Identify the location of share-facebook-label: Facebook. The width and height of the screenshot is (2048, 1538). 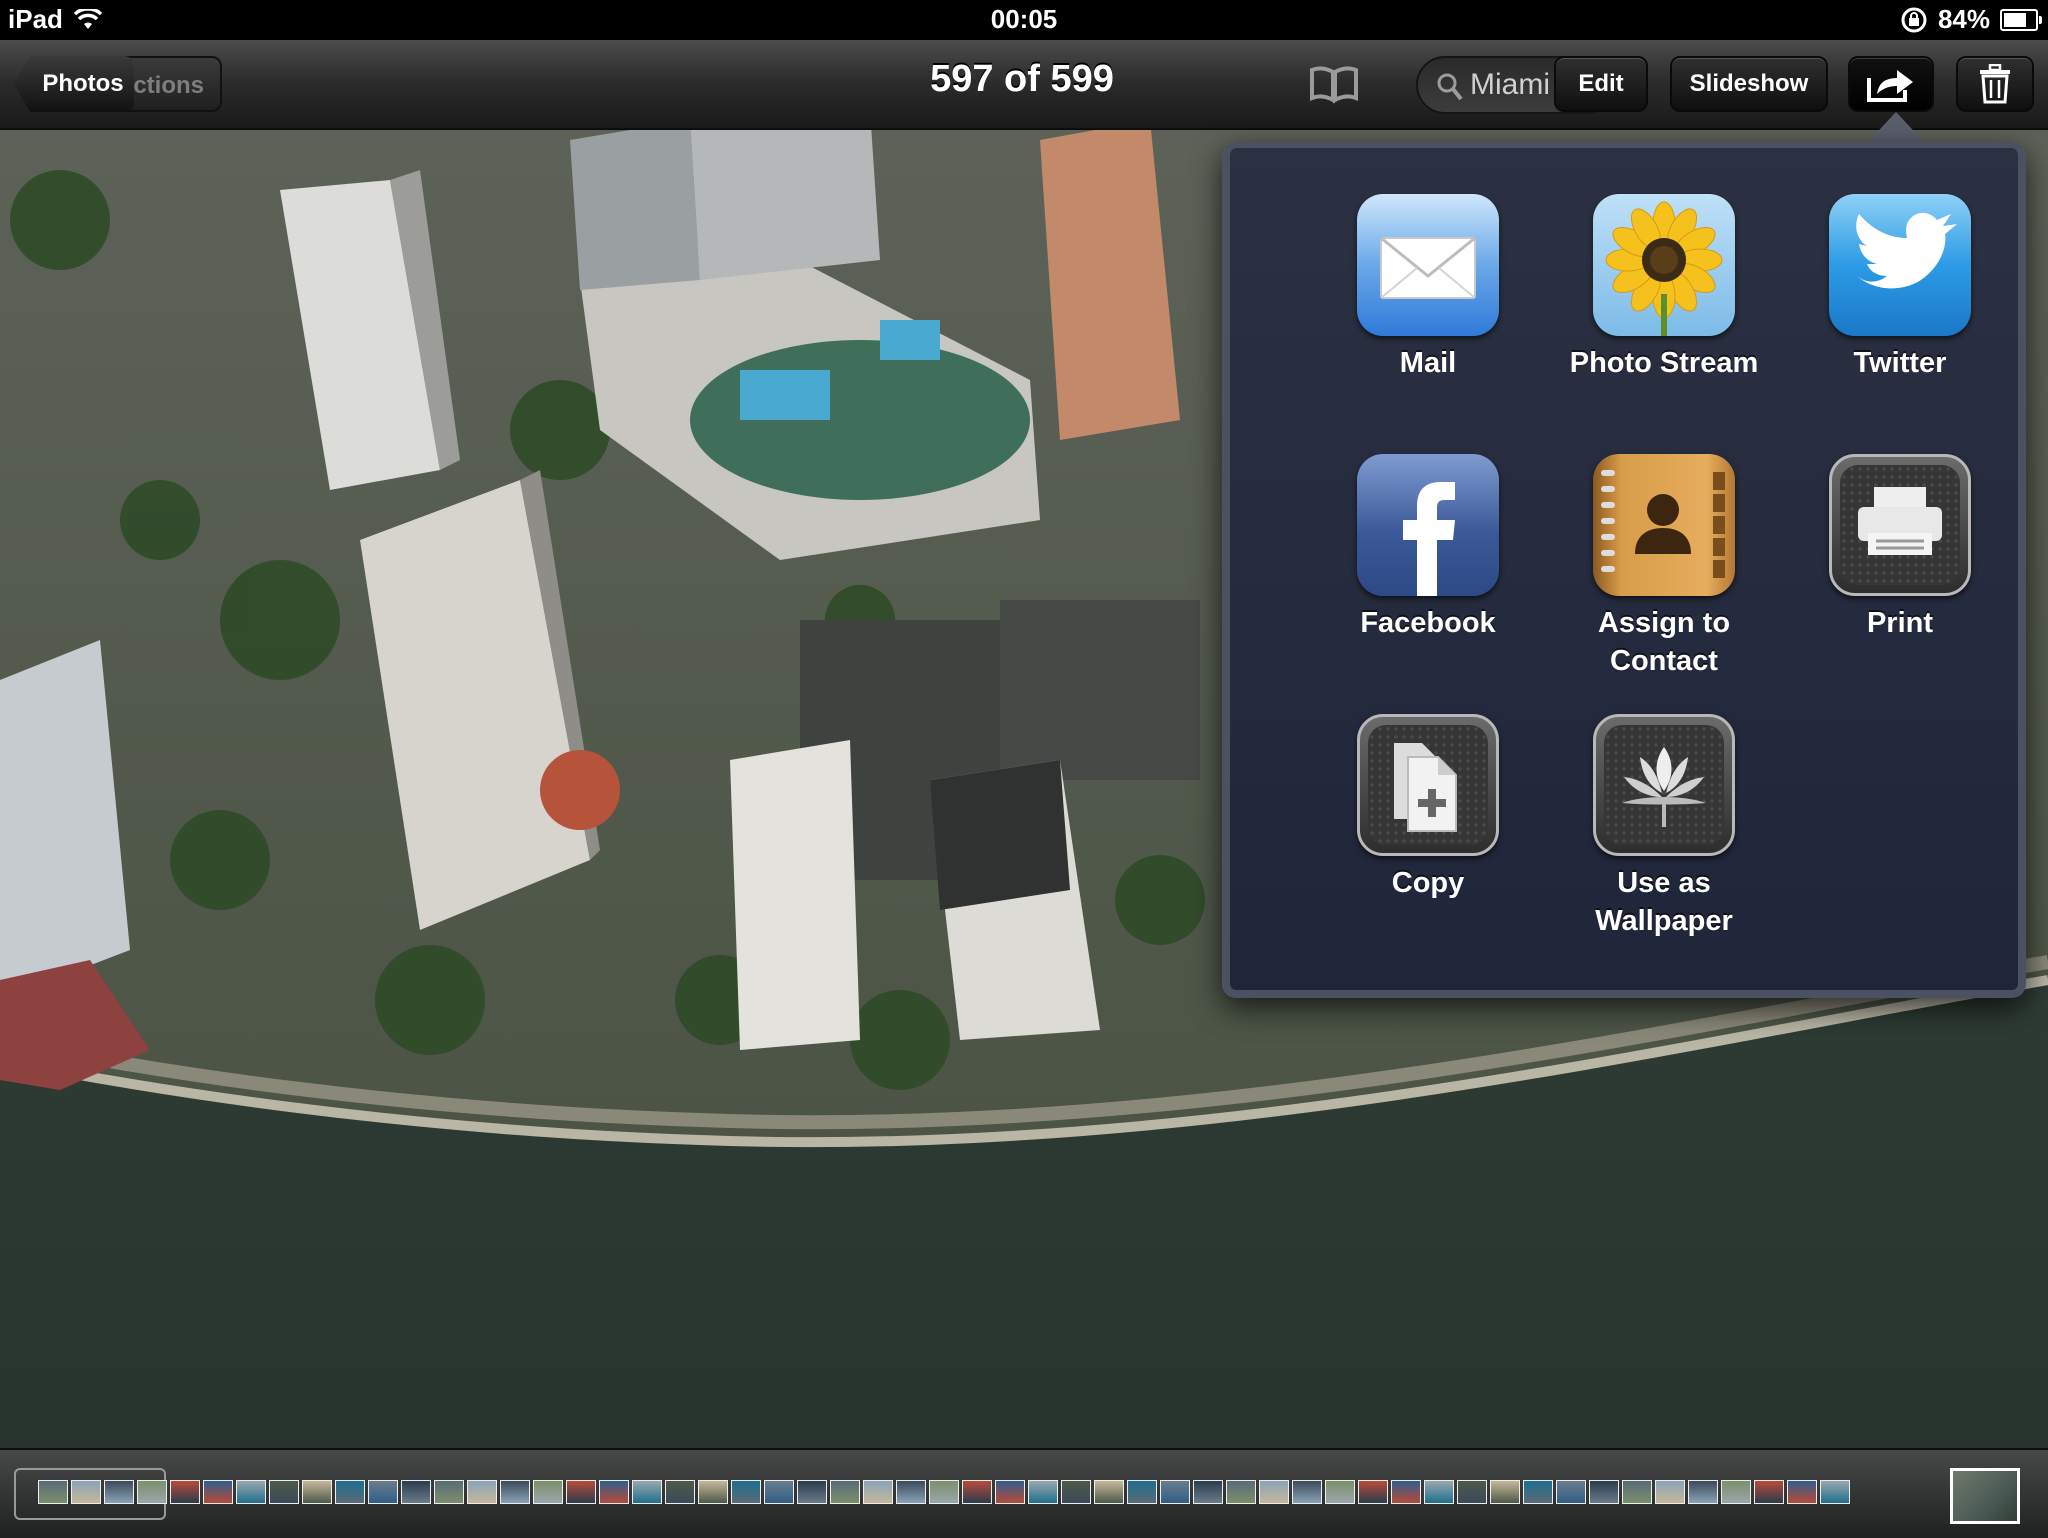
(1428, 623).